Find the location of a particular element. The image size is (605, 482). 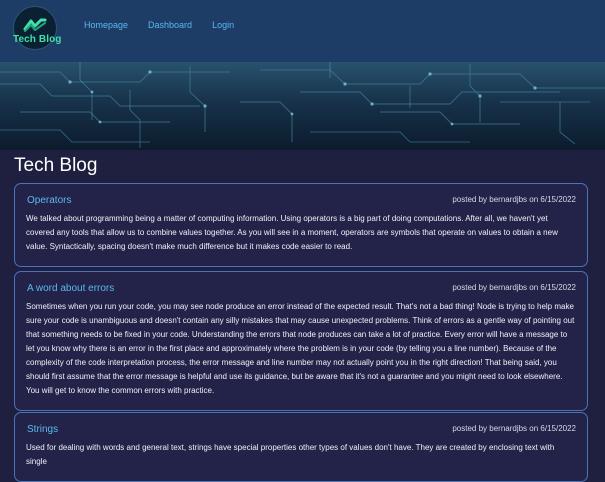

post-title-link: Strings is located at coordinates (42, 429).